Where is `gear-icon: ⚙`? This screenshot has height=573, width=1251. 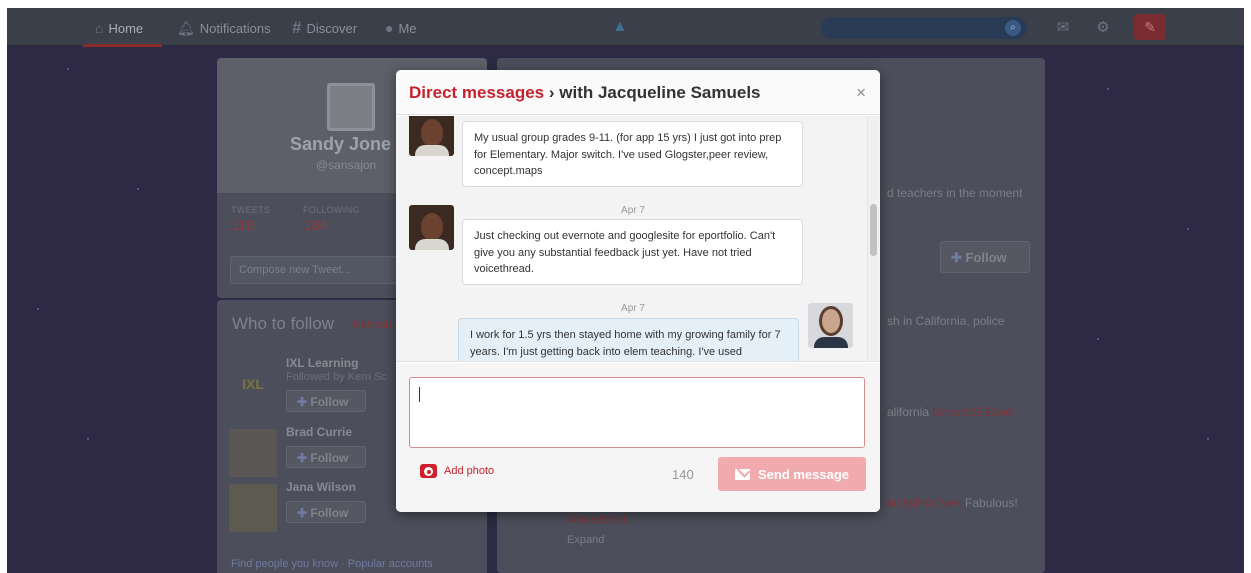
gear-icon: ⚙ is located at coordinates (1103, 27).